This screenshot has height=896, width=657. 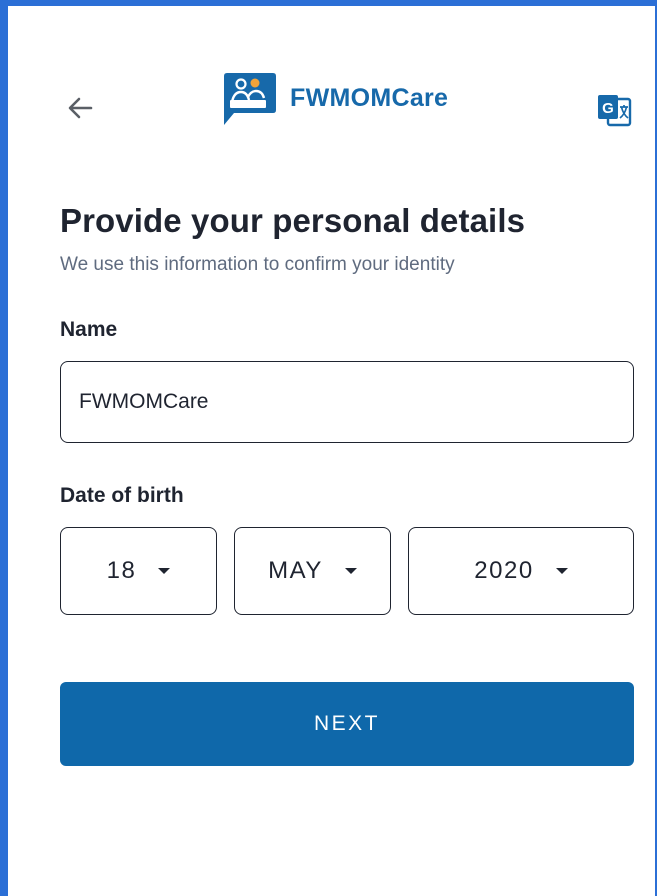 I want to click on next-button-label: NEXT, so click(x=346, y=723).